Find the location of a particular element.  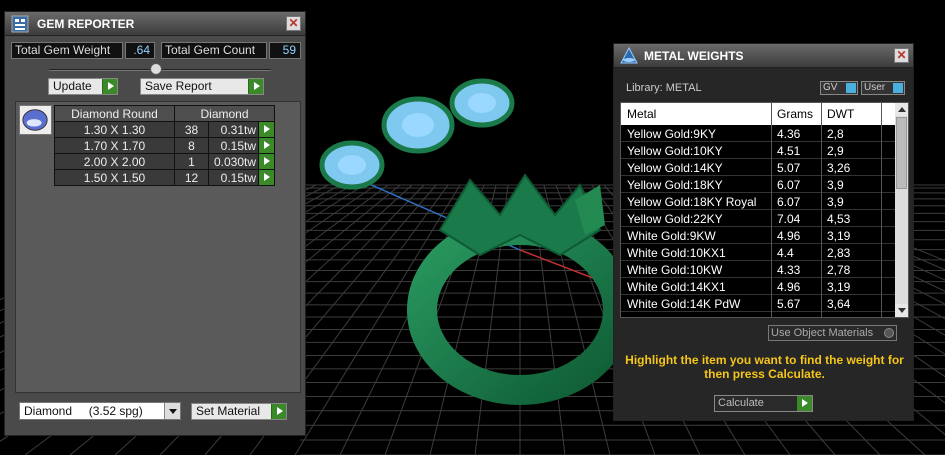

metal-metal: Yellow Gold:18KY is located at coordinates (675, 185).